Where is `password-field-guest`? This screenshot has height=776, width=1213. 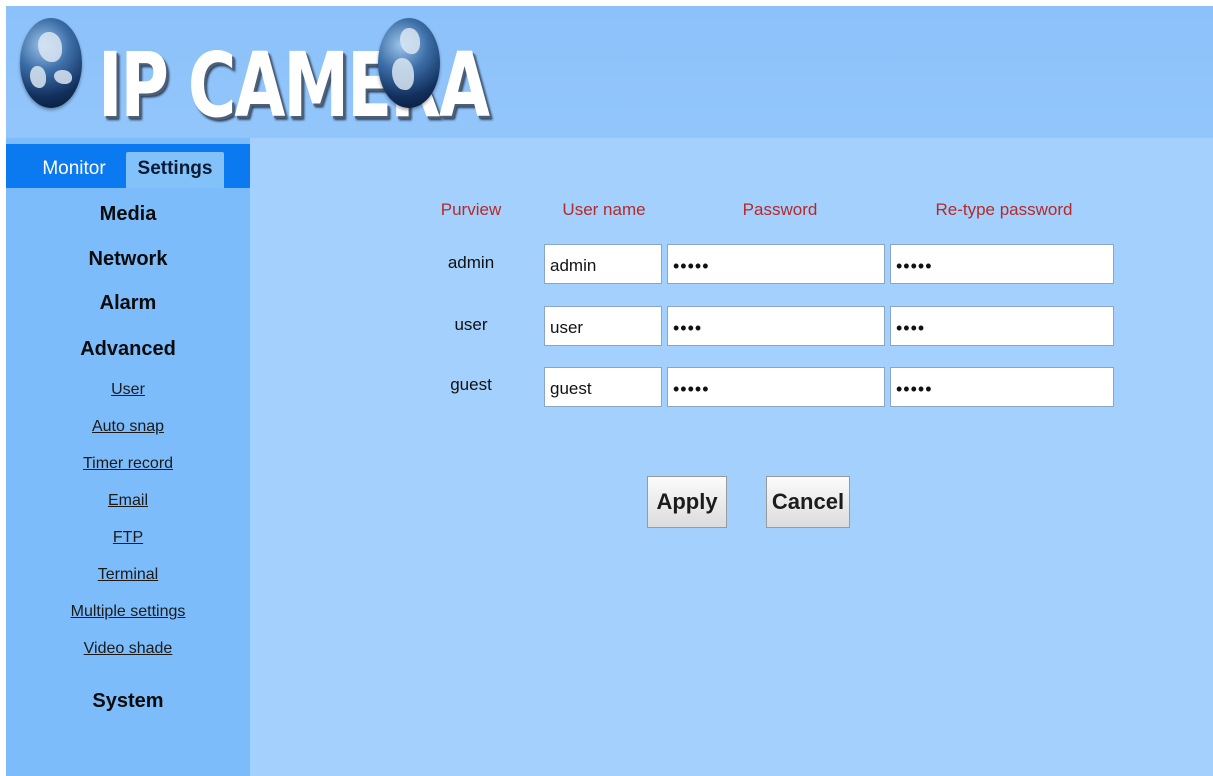
password-field-guest is located at coordinates (776, 387).